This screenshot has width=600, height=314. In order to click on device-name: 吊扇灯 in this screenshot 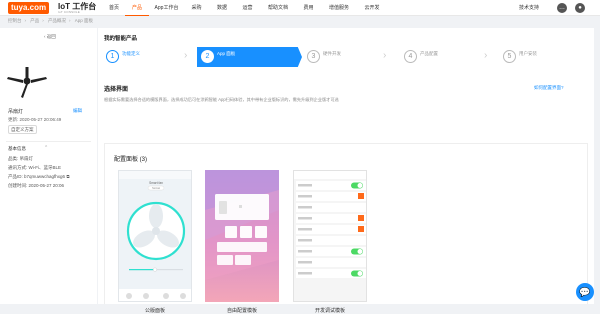, I will do `click(16, 112)`.